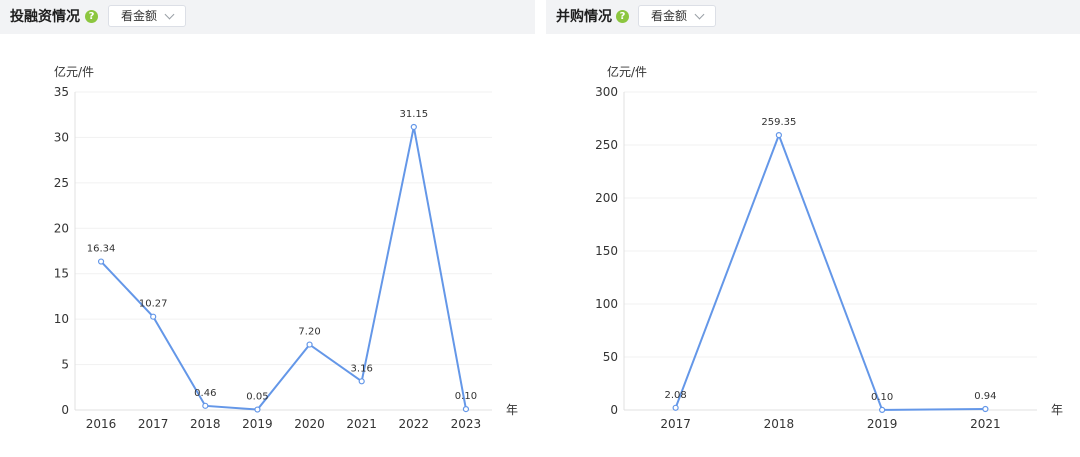 This screenshot has width=1080, height=457. I want to click on data-label: 16.34, so click(101, 249).